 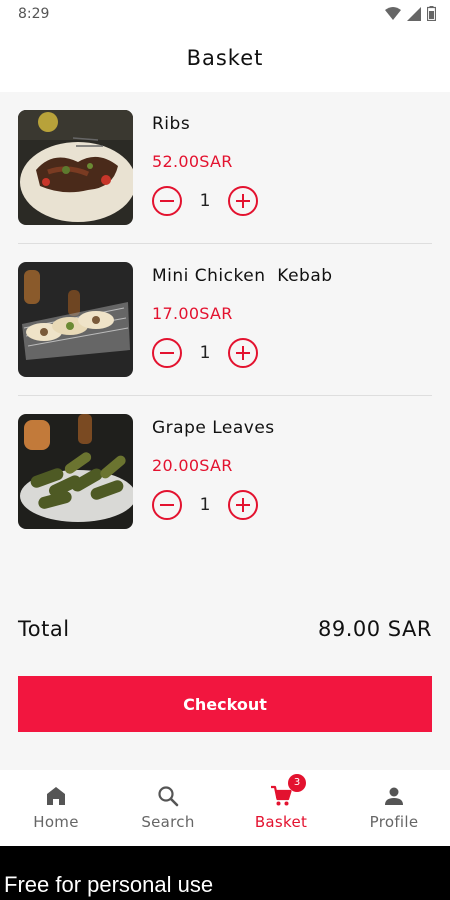 I want to click on item-name: Mini Chicken Kebab, so click(x=242, y=276).